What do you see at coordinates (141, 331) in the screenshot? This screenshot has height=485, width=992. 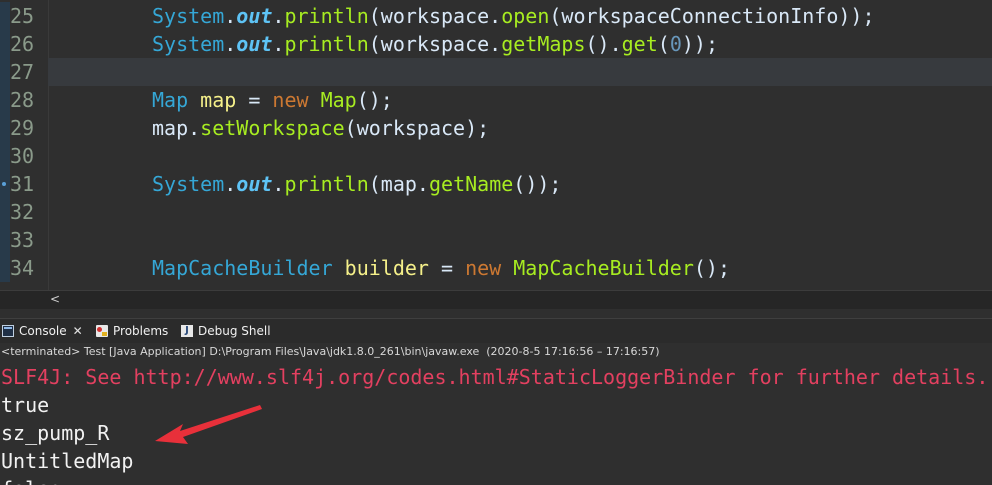 I see `tab-problems-label: Problems` at bounding box center [141, 331].